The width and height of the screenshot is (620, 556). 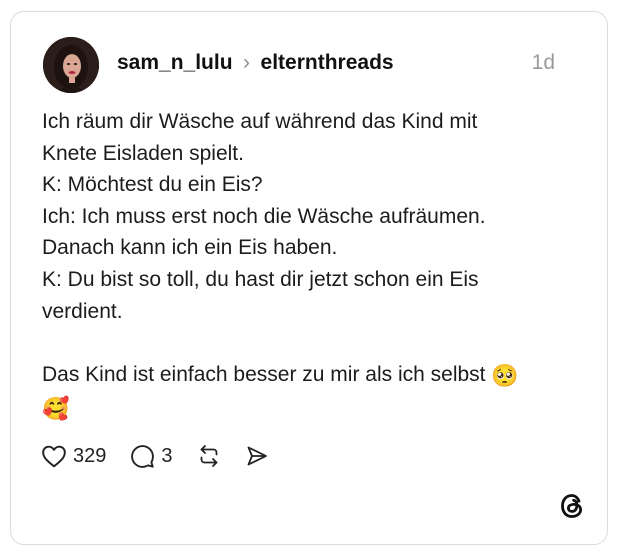 I want to click on threads-logo, so click(x=572, y=506).